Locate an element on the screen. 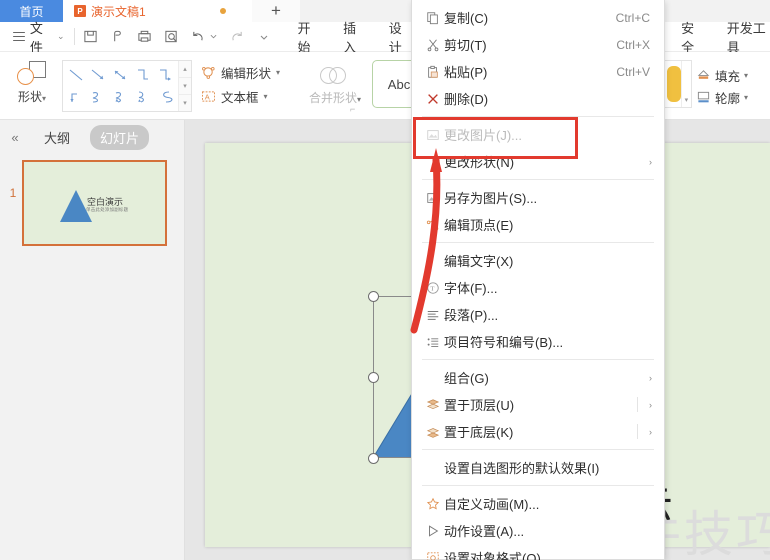 Image resolution: width=770 pixels, height=560 pixels. bring-to-front-icon is located at coordinates (433, 405).